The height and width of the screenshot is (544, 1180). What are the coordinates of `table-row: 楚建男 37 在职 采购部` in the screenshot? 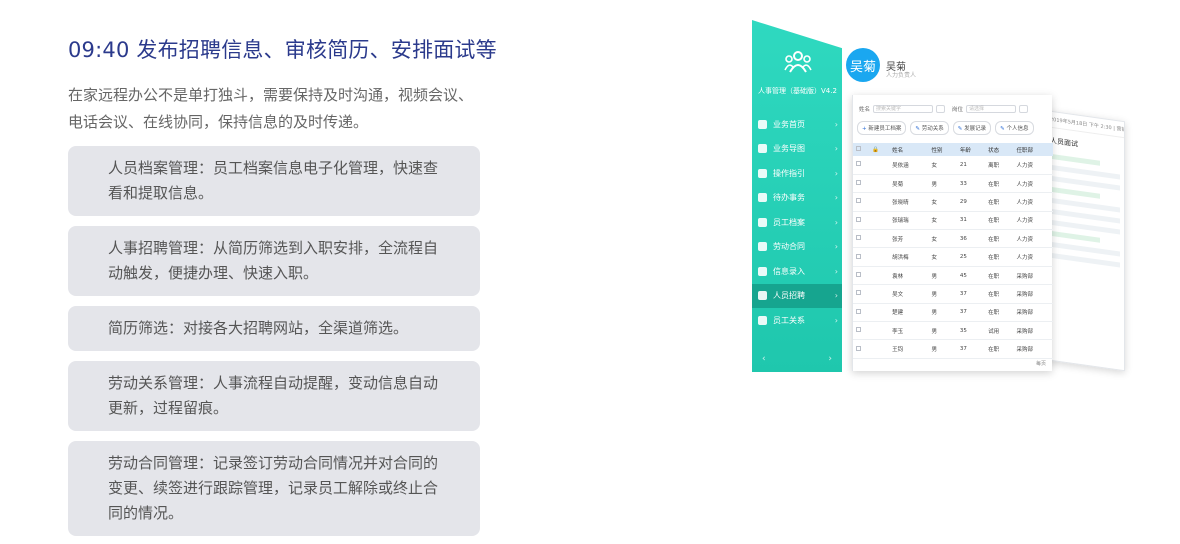 It's located at (953, 313).